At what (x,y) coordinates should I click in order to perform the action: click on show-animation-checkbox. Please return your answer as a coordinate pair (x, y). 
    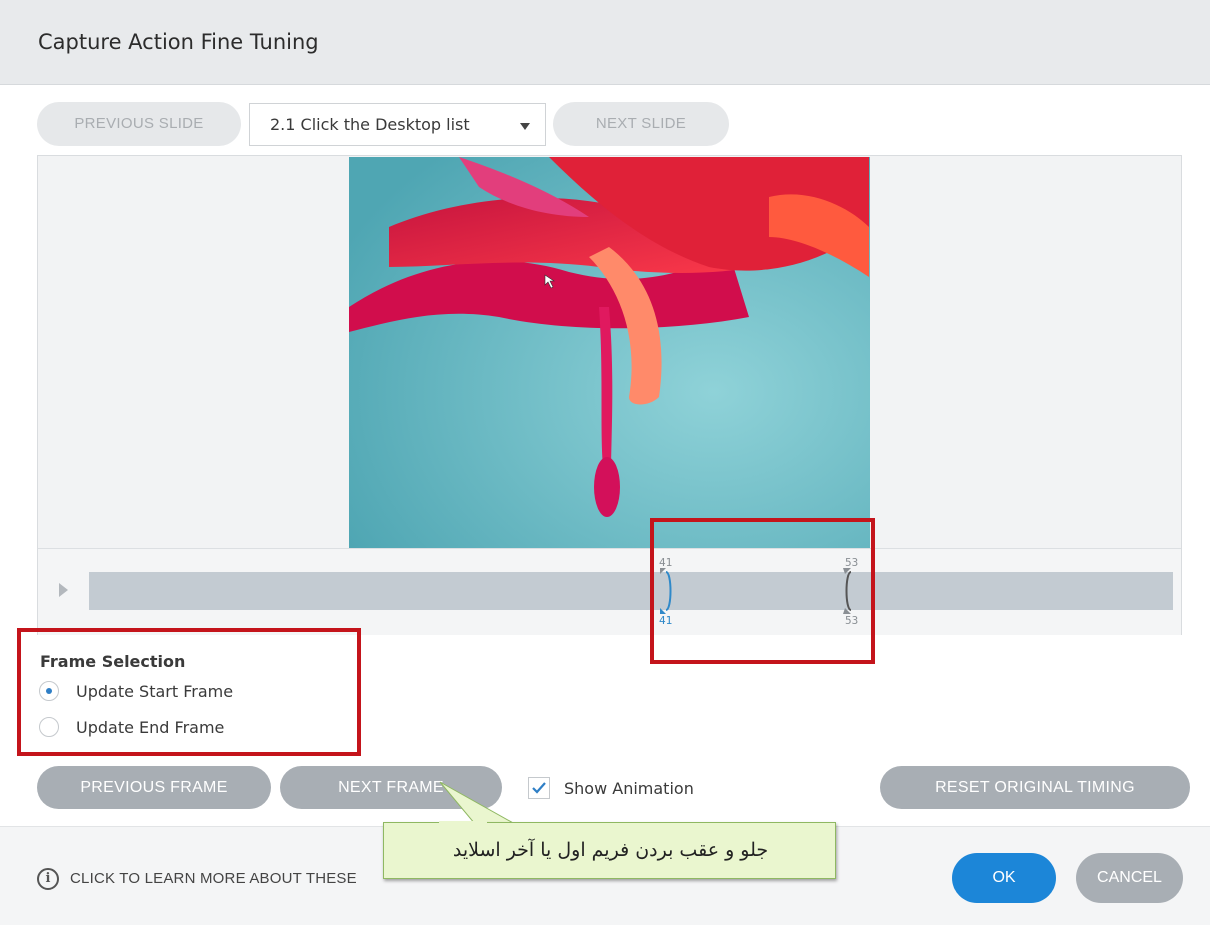
    Looking at the image, I should click on (539, 788).